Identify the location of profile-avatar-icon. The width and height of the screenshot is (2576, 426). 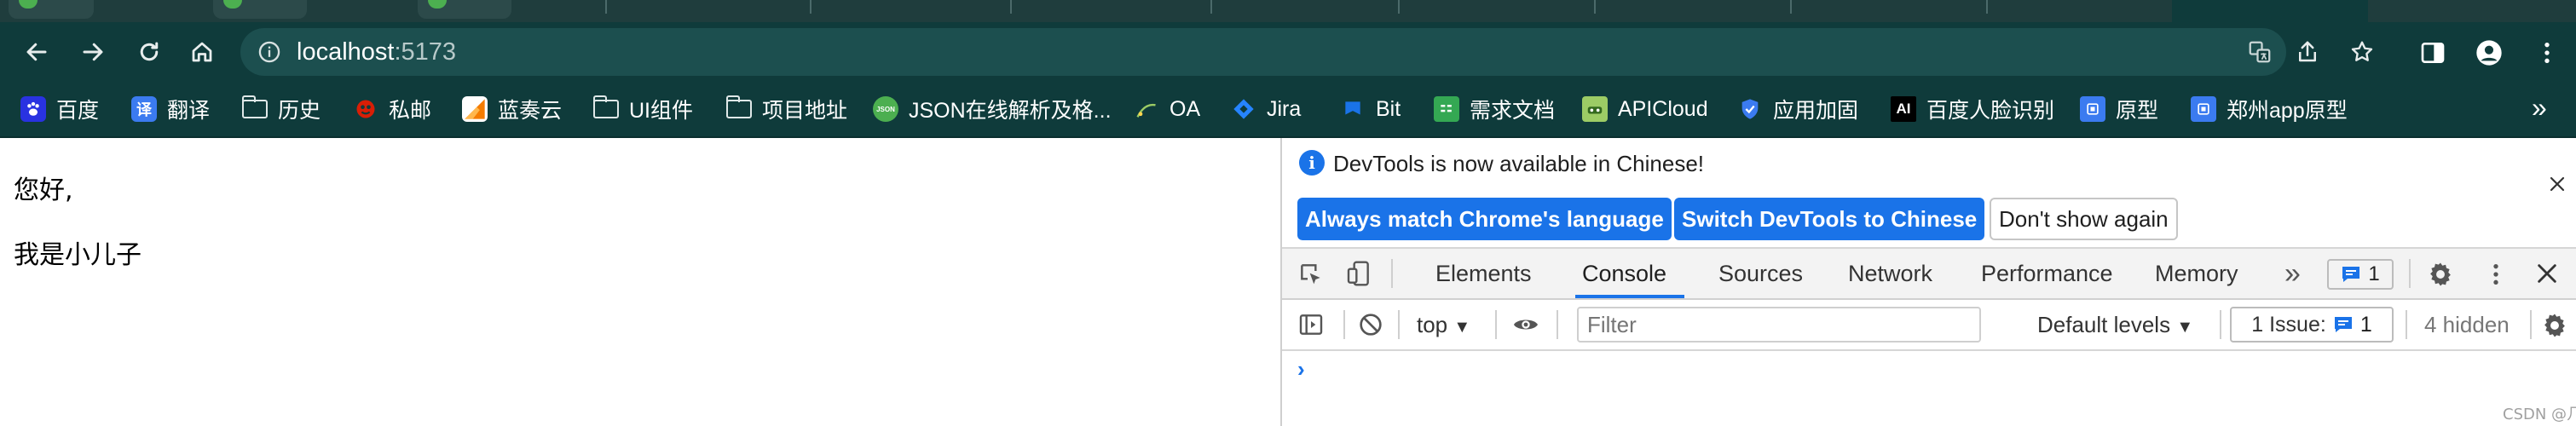
(2489, 52).